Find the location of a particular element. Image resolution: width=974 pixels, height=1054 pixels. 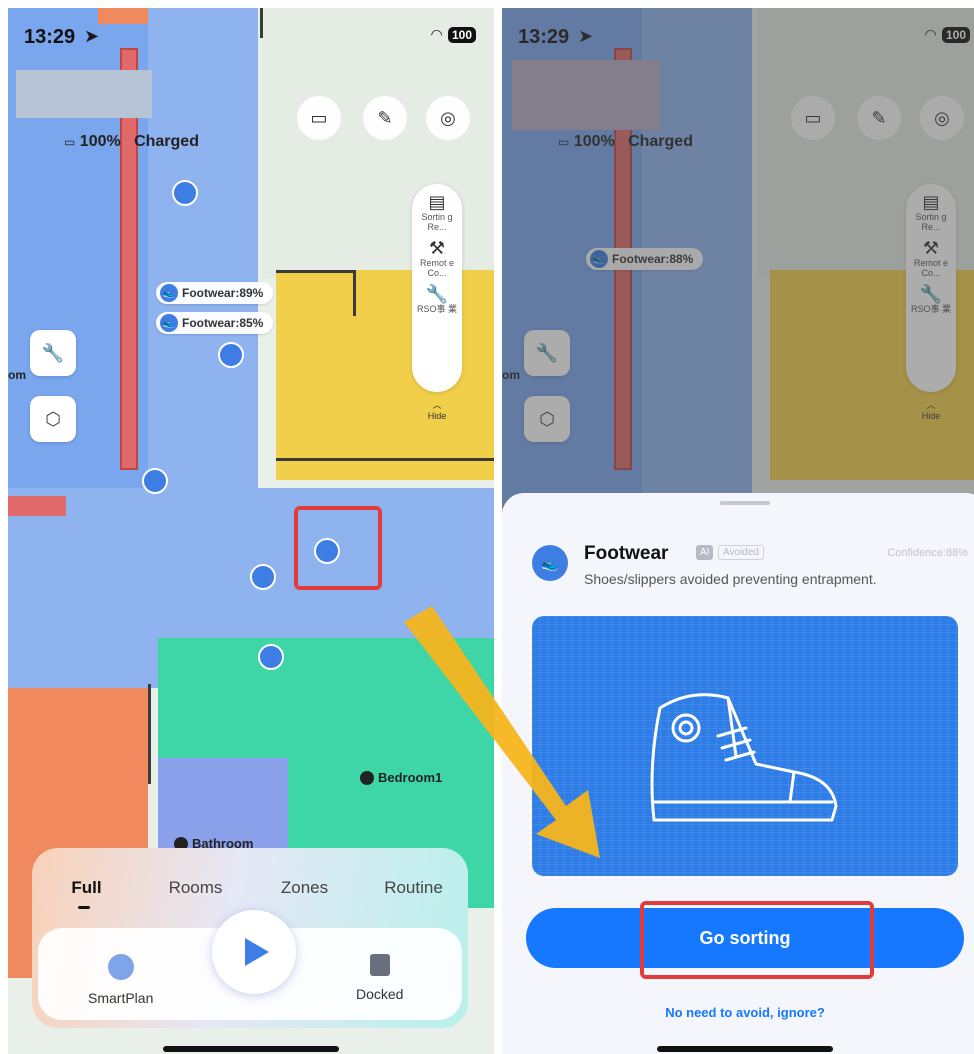

pin-label: Footwear:85% is located at coordinates (223, 323).